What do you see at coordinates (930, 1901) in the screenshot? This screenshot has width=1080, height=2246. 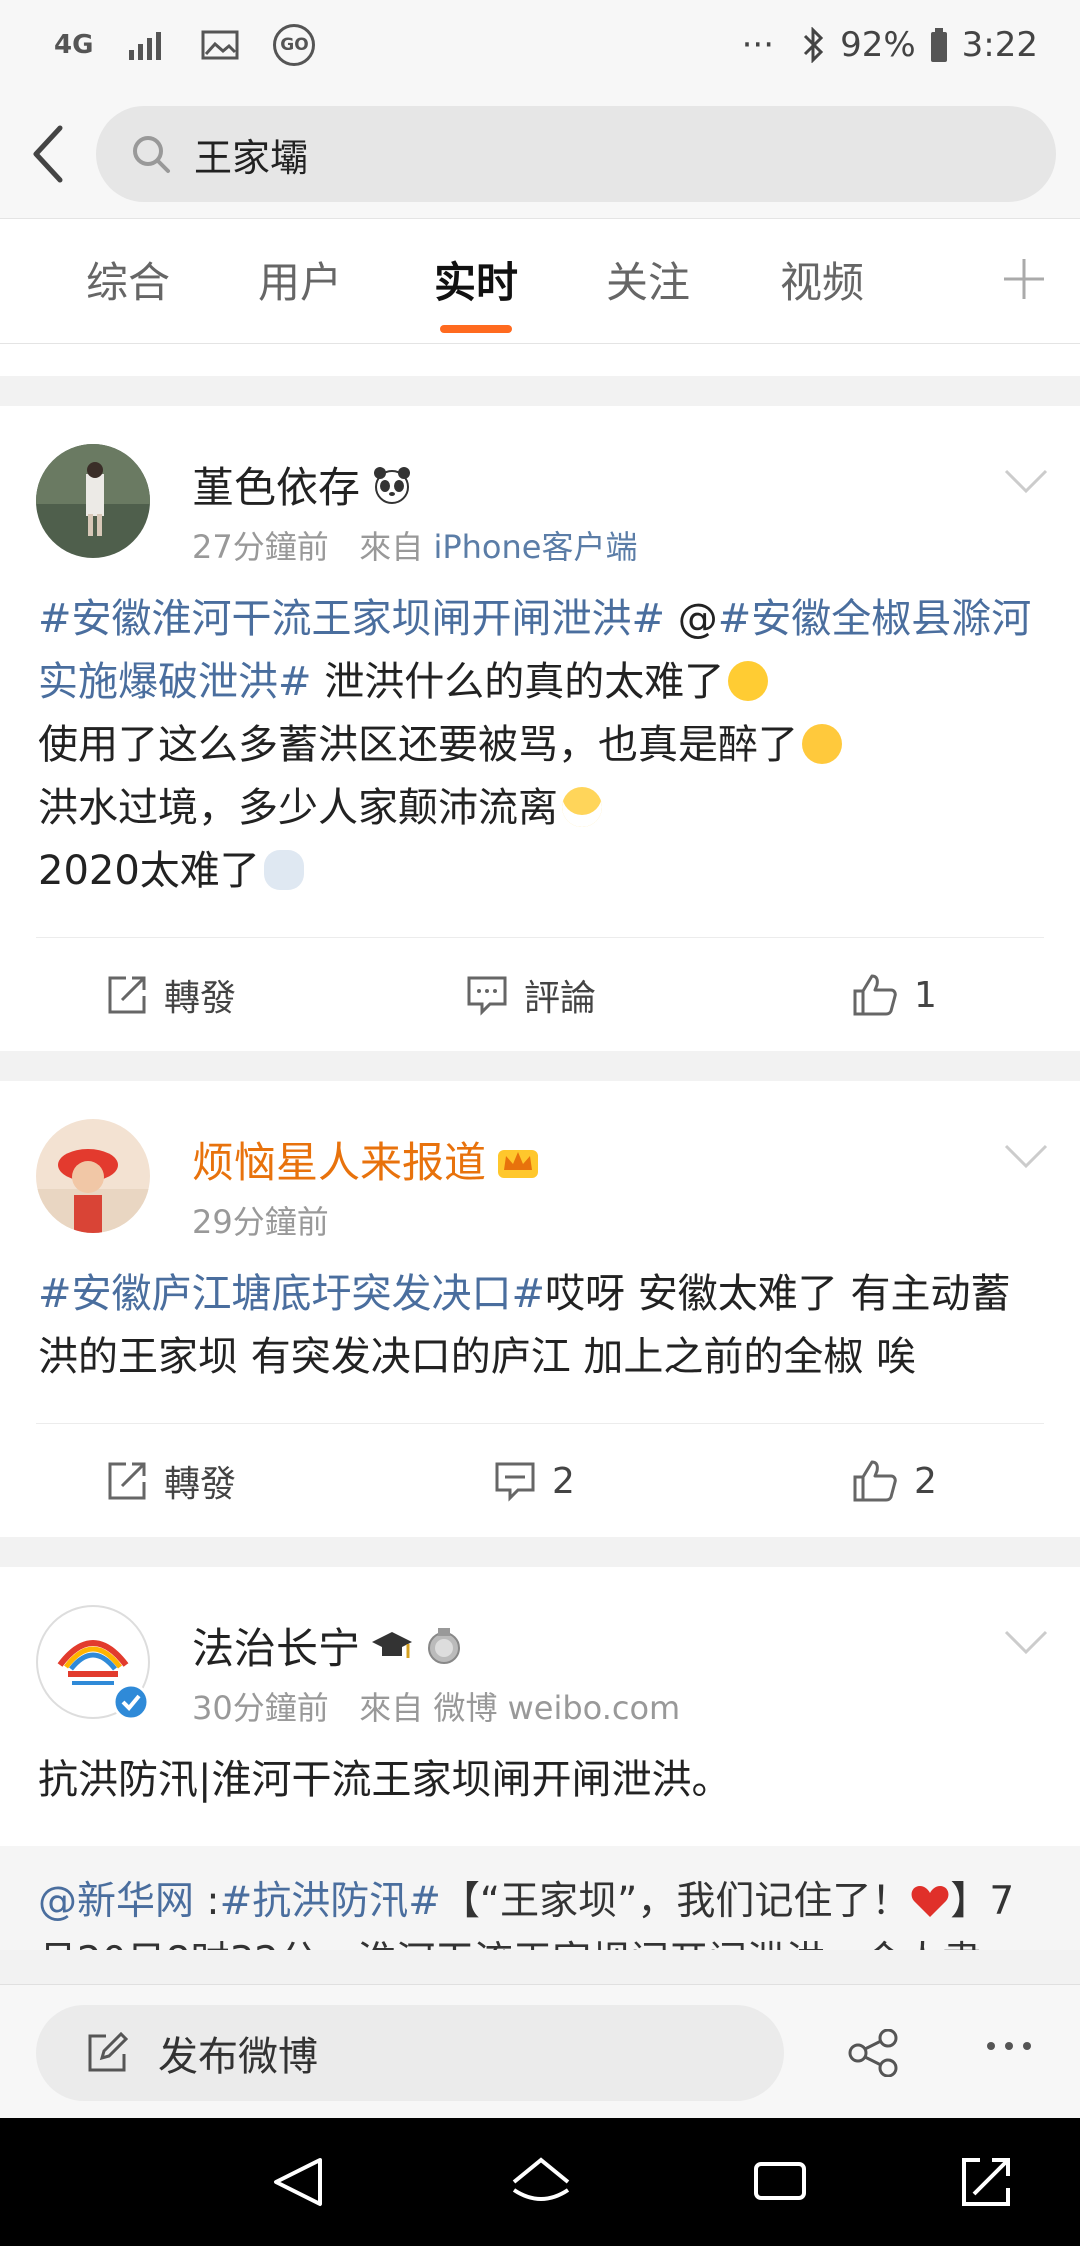 I see `red-heart-icon` at bounding box center [930, 1901].